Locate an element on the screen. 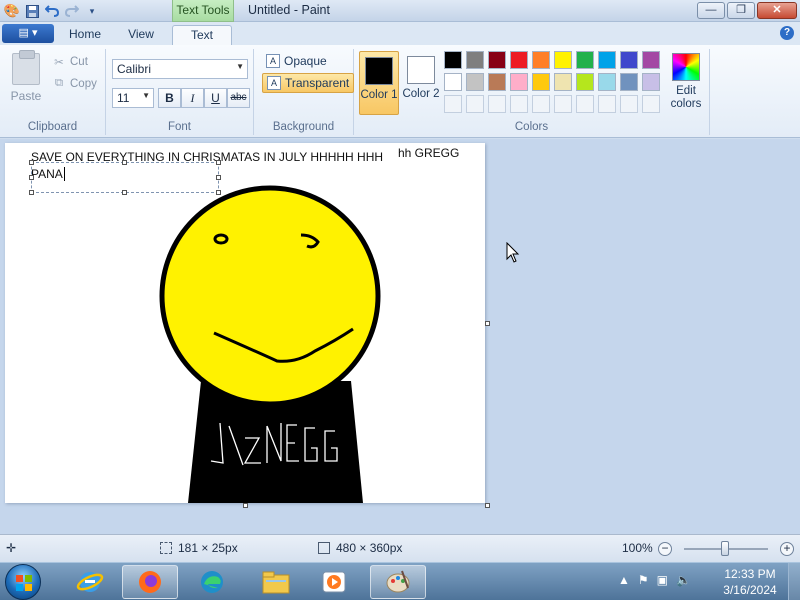 The height and width of the screenshot is (600, 800). edge-icon is located at coordinates (212, 582).